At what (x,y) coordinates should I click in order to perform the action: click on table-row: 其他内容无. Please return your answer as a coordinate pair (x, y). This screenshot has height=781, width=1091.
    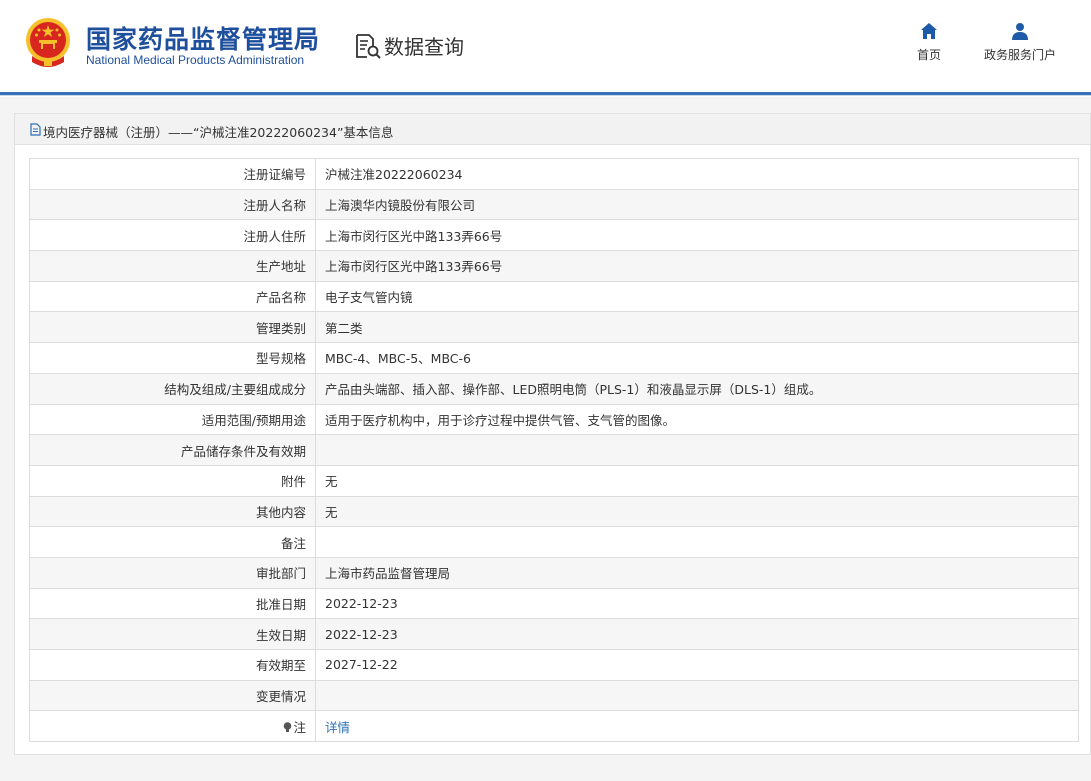
    Looking at the image, I should click on (554, 511).